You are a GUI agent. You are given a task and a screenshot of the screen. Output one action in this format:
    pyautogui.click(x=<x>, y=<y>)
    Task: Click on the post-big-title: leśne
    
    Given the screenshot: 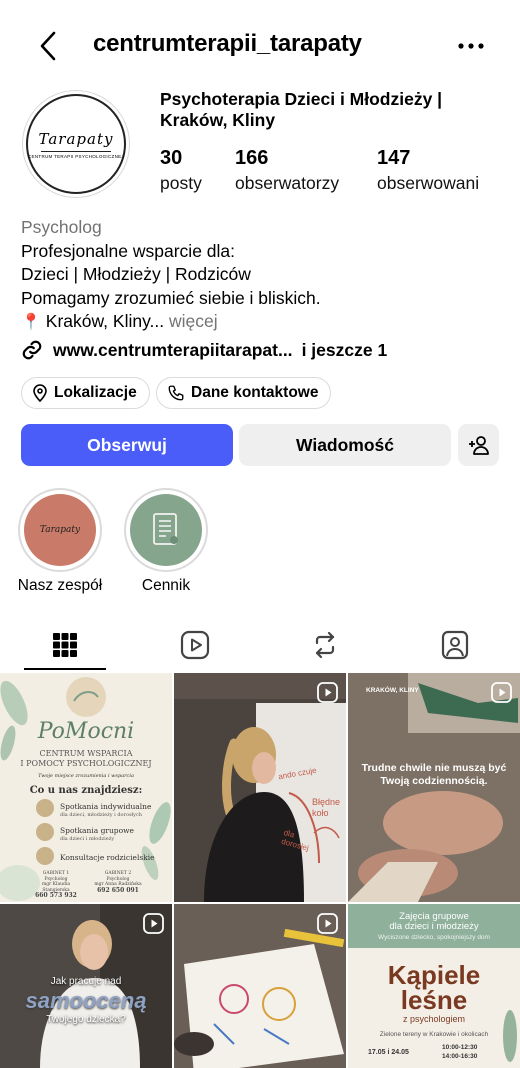 What is the action you would take?
    pyautogui.click(x=434, y=1000)
    